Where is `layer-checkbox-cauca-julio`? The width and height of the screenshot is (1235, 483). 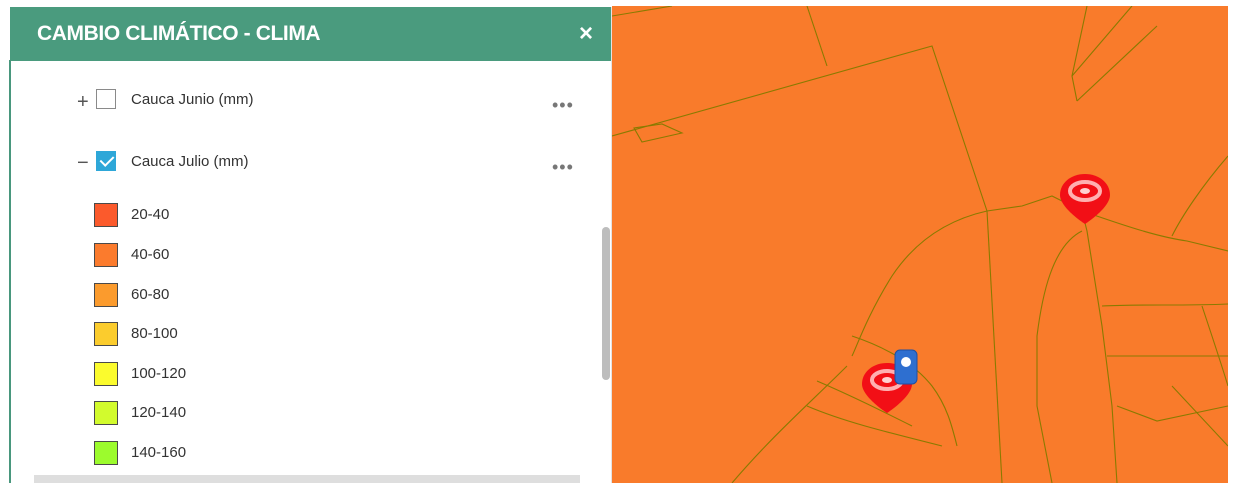
layer-checkbox-cauca-julio is located at coordinates (106, 161).